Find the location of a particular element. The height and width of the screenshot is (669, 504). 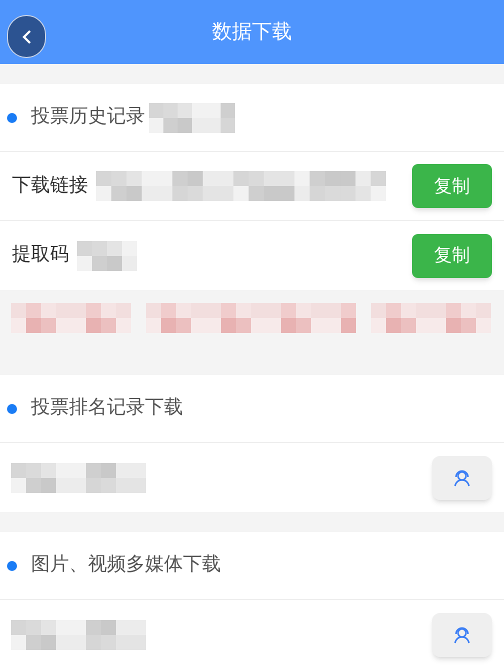

field-label: 下载链接 is located at coordinates (50, 186).